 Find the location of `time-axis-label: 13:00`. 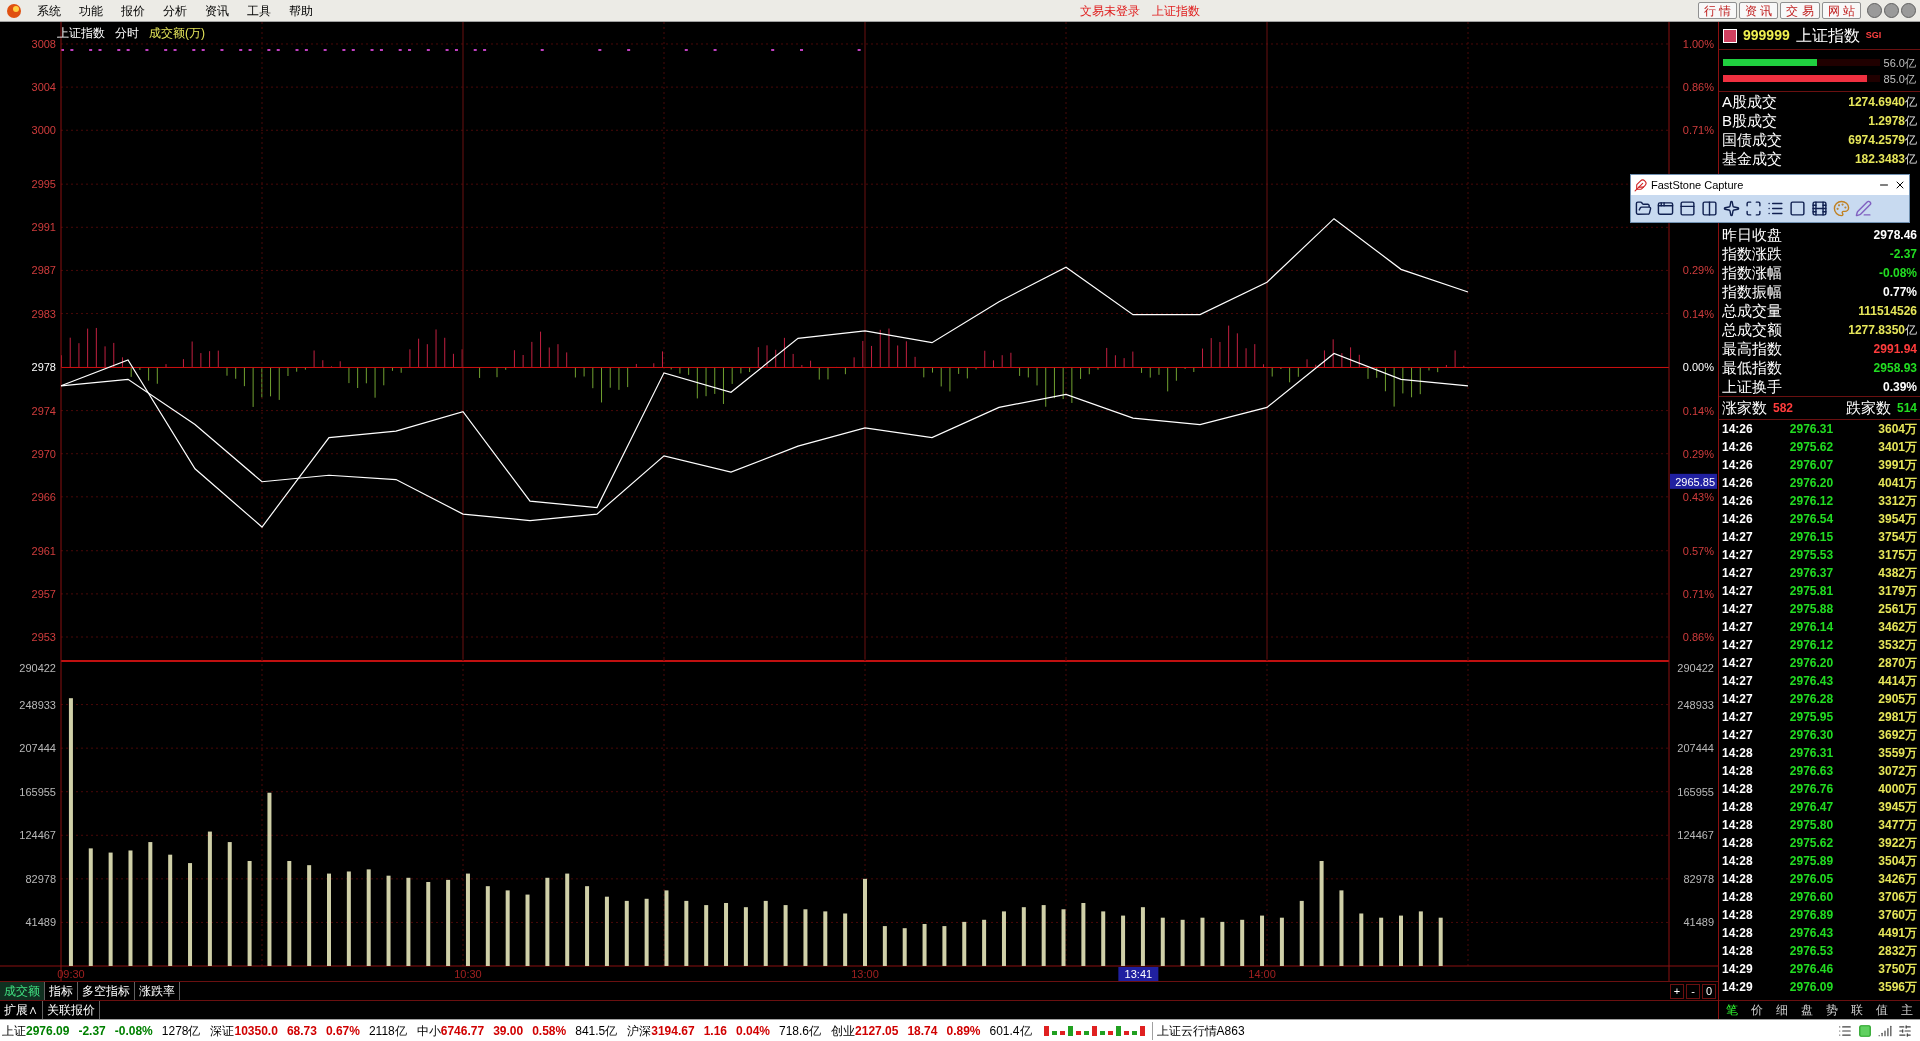

time-axis-label: 13:00 is located at coordinates (865, 974).